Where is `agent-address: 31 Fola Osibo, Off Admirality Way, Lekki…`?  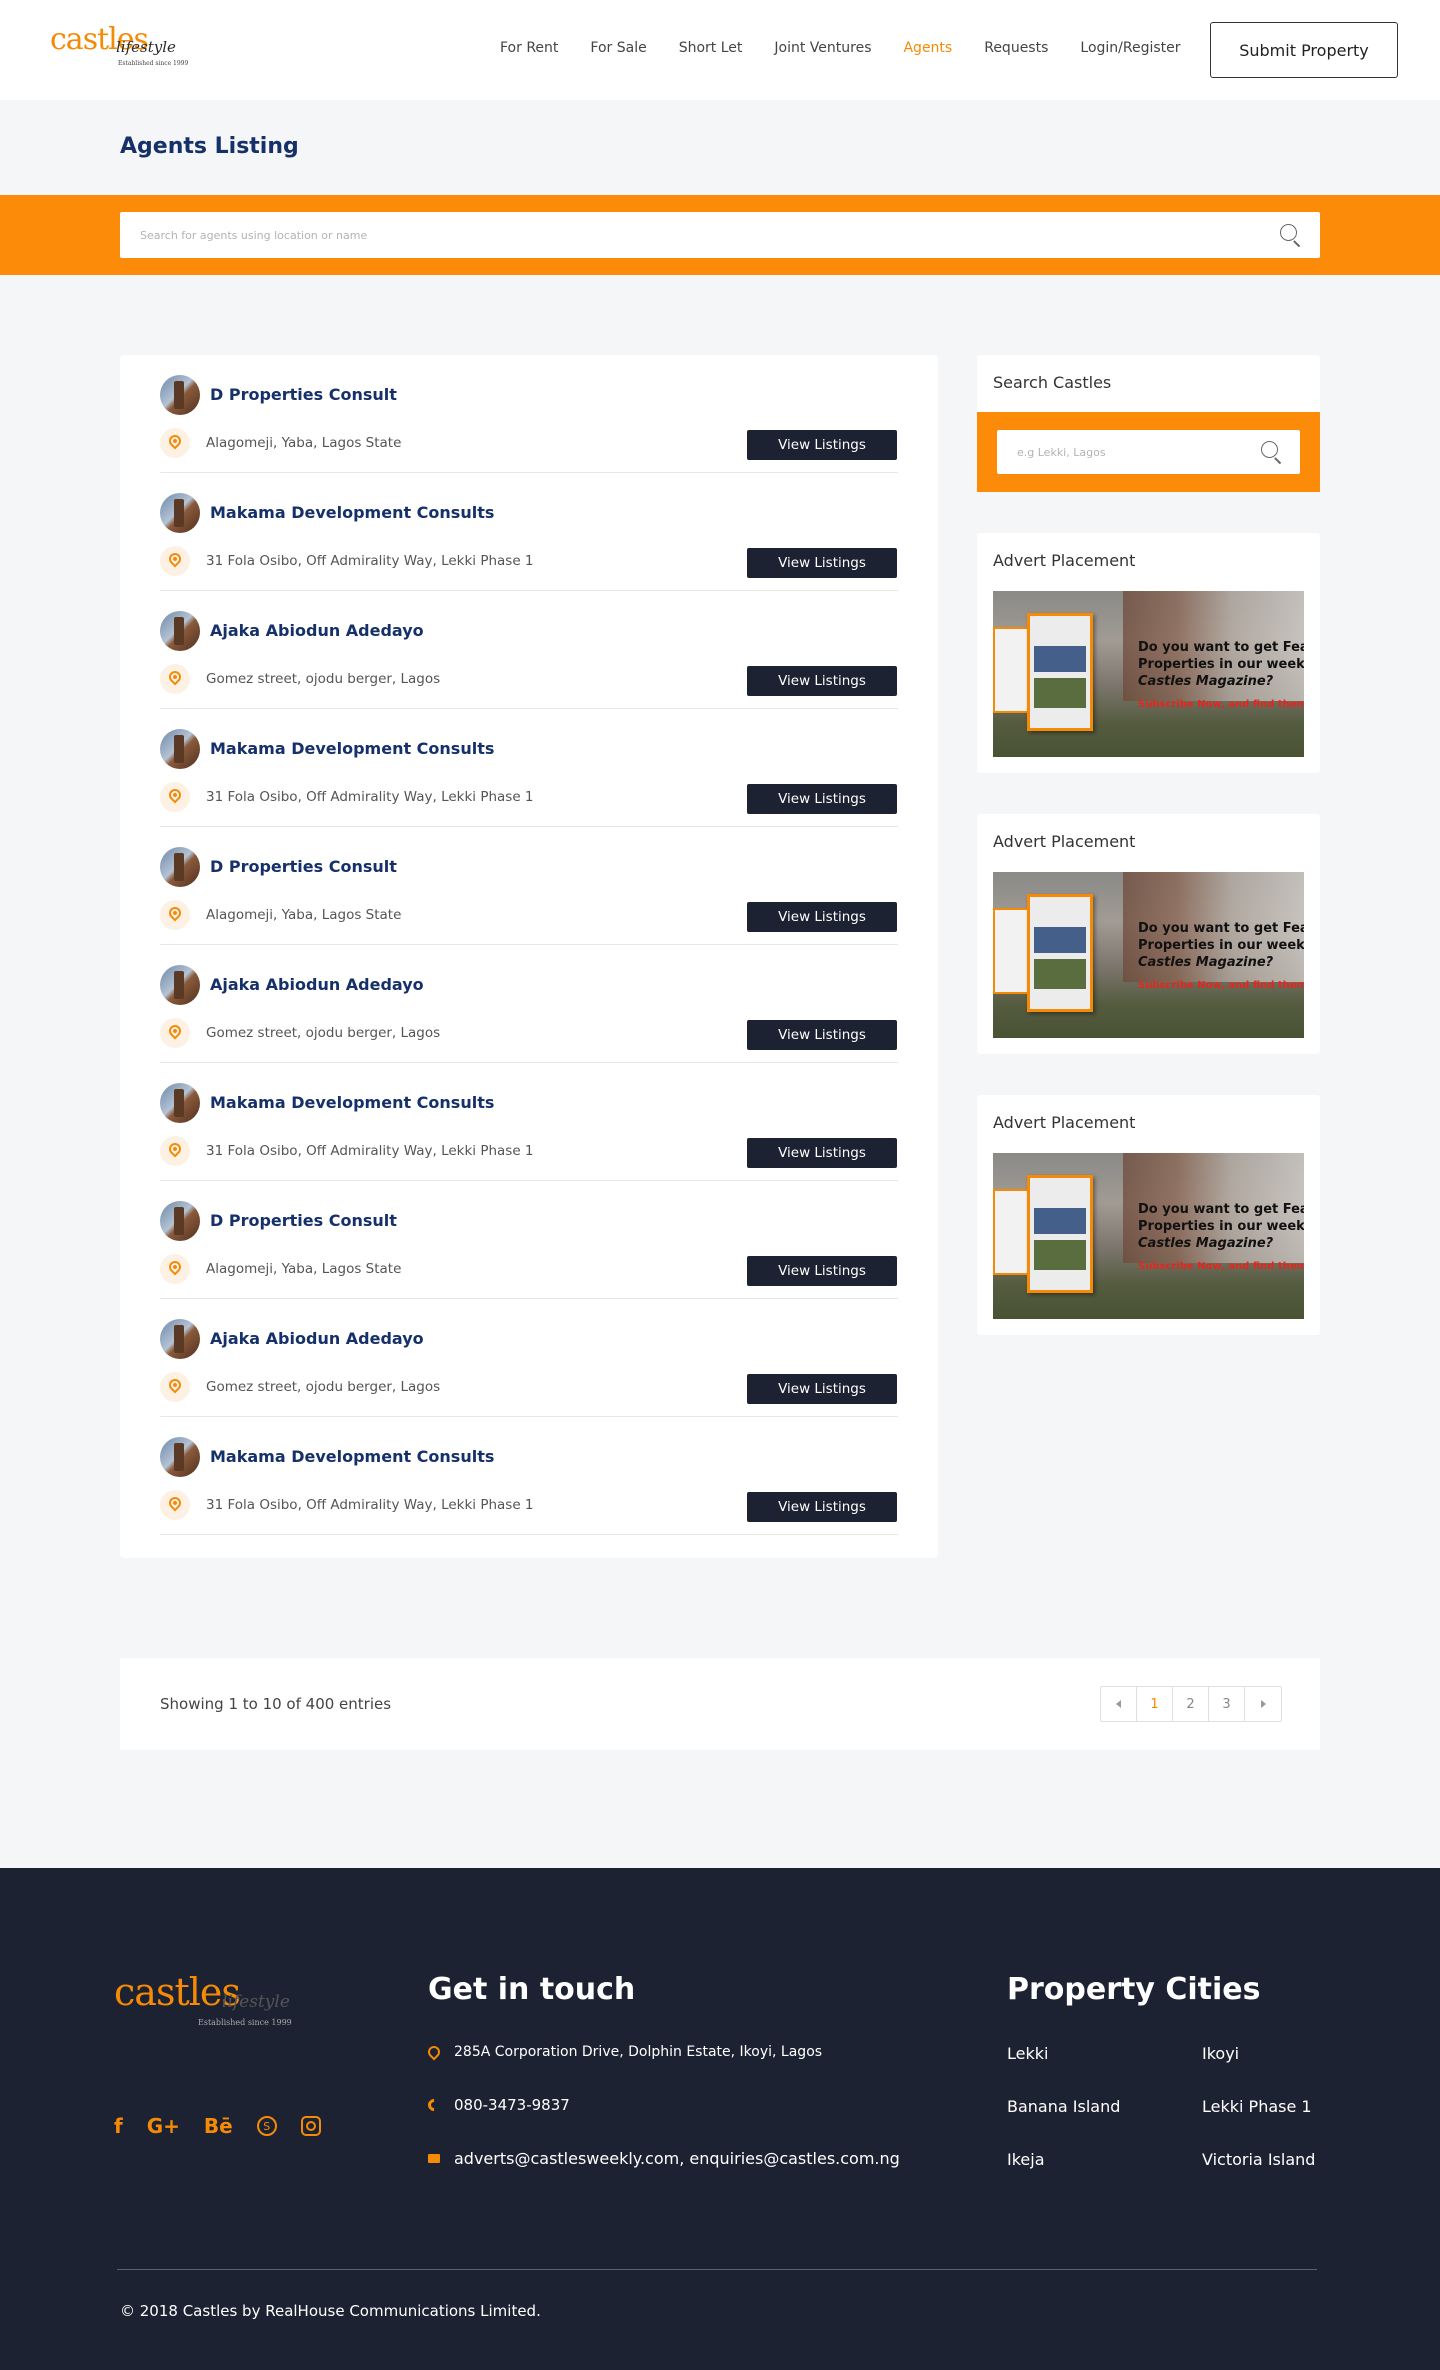 agent-address: 31 Fola Osibo, Off Admirality Way, Lekki… is located at coordinates (370, 561).